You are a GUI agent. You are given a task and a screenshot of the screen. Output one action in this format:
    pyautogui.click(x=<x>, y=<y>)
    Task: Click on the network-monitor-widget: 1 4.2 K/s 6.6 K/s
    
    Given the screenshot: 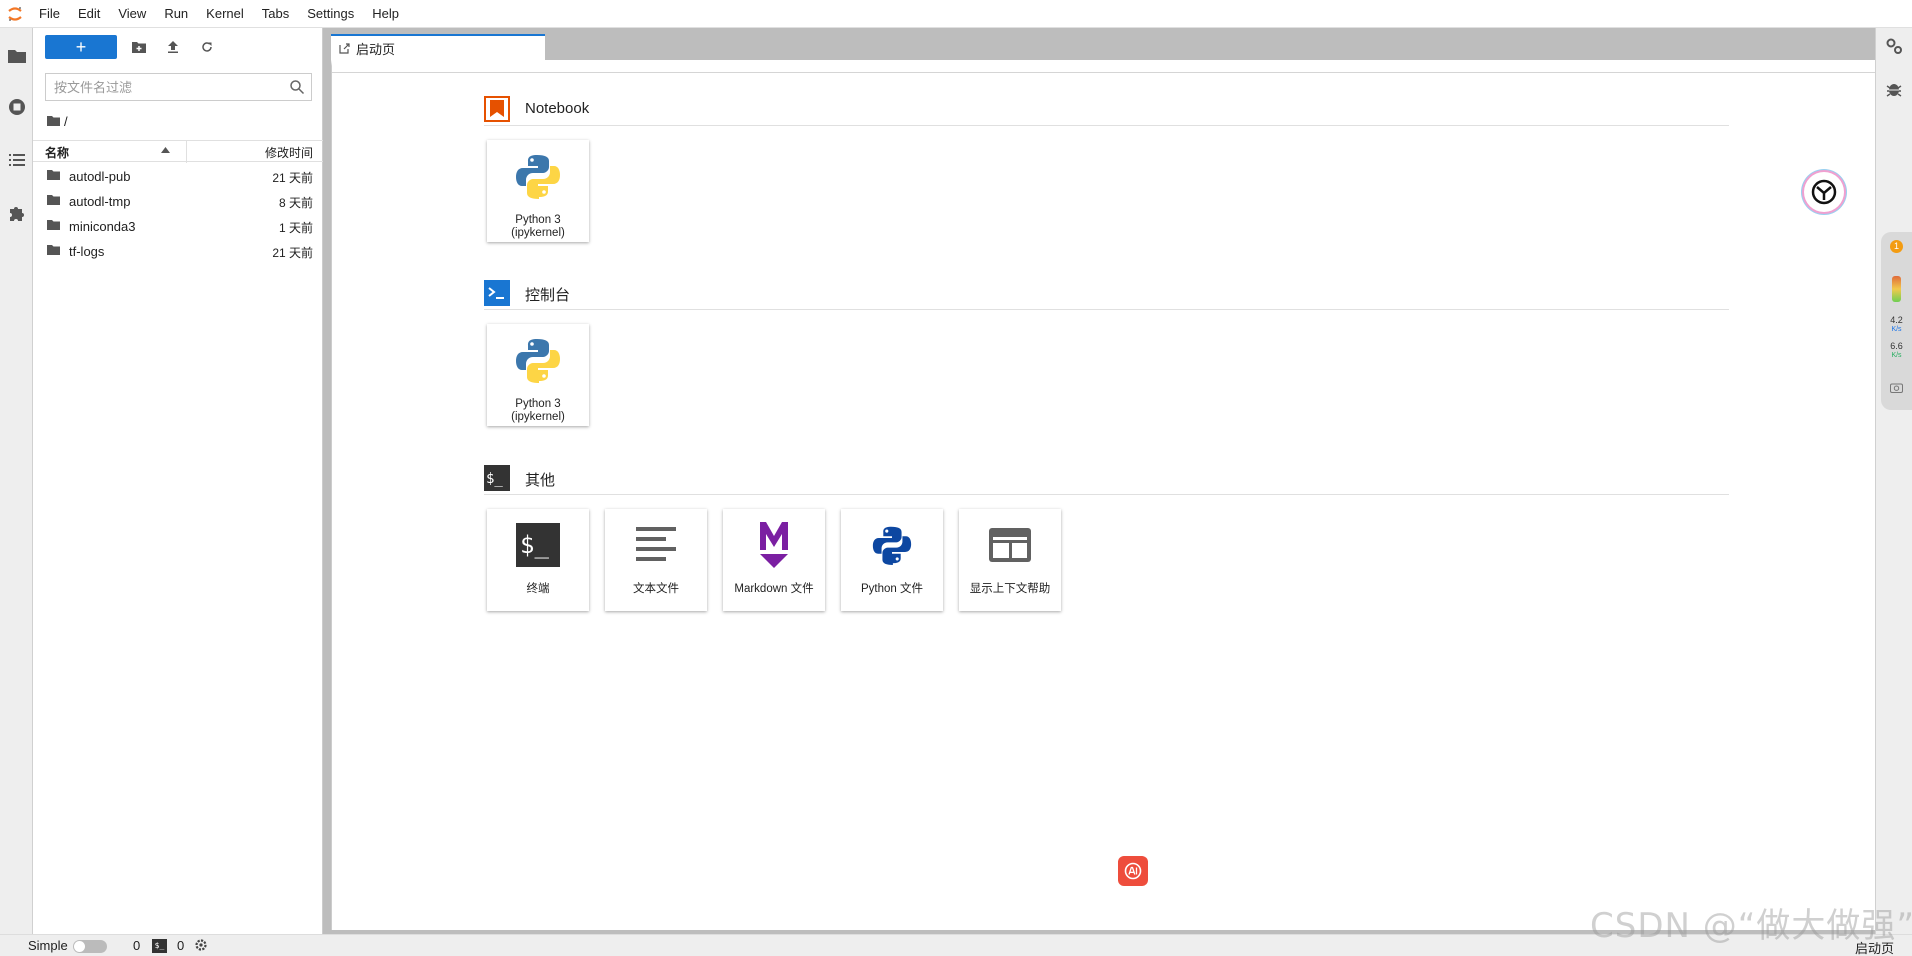 What is the action you would take?
    pyautogui.click(x=1896, y=321)
    